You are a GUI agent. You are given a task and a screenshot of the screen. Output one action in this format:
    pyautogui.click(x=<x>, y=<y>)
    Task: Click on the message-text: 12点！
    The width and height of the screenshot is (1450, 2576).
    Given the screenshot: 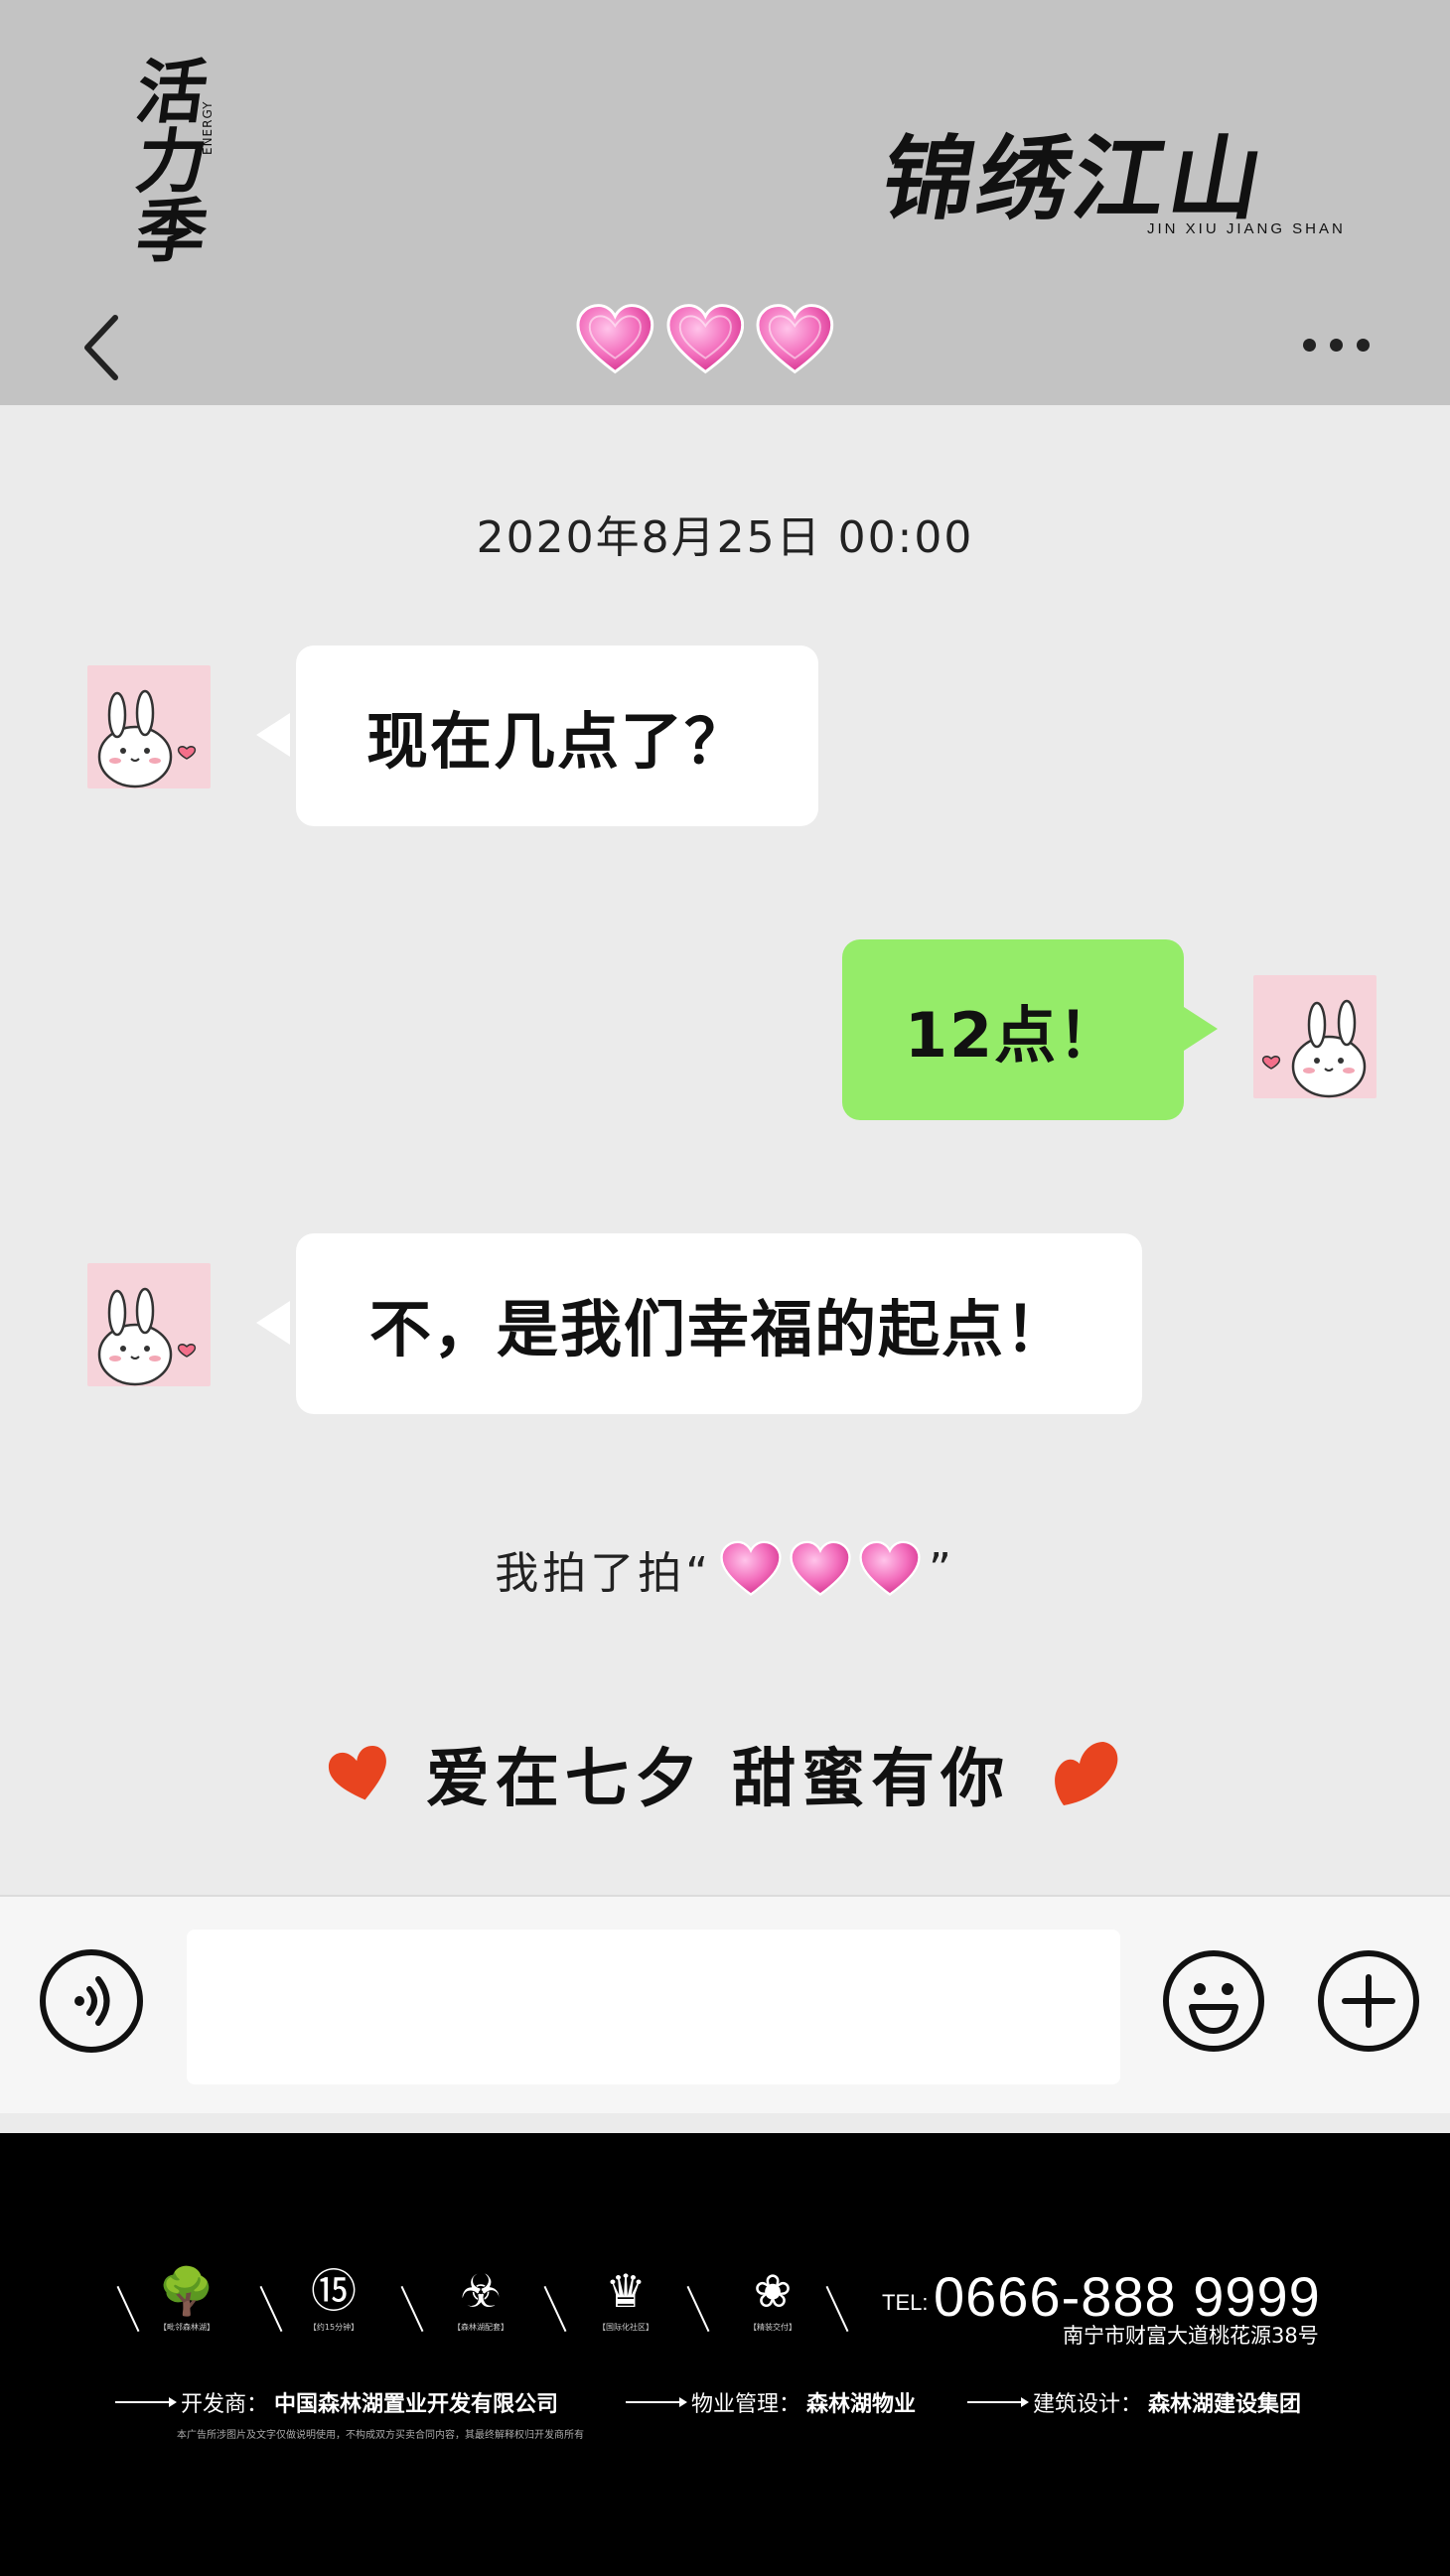 What is the action you would take?
    pyautogui.click(x=1013, y=1035)
    